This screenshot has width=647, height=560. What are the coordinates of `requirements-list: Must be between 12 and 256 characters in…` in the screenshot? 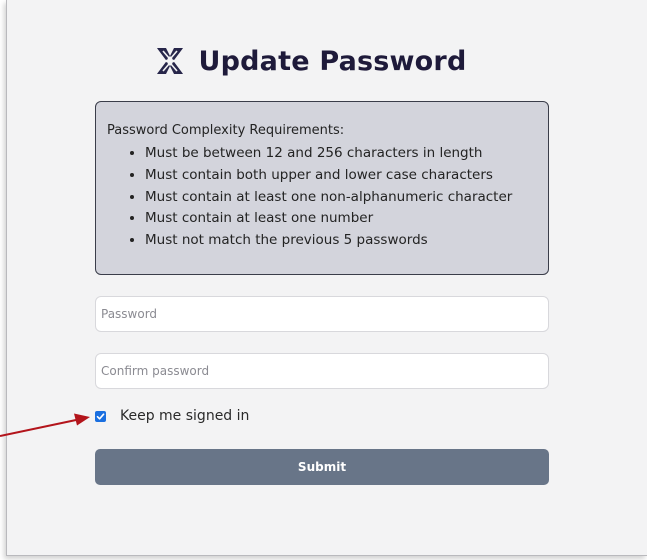 It's located at (327, 197).